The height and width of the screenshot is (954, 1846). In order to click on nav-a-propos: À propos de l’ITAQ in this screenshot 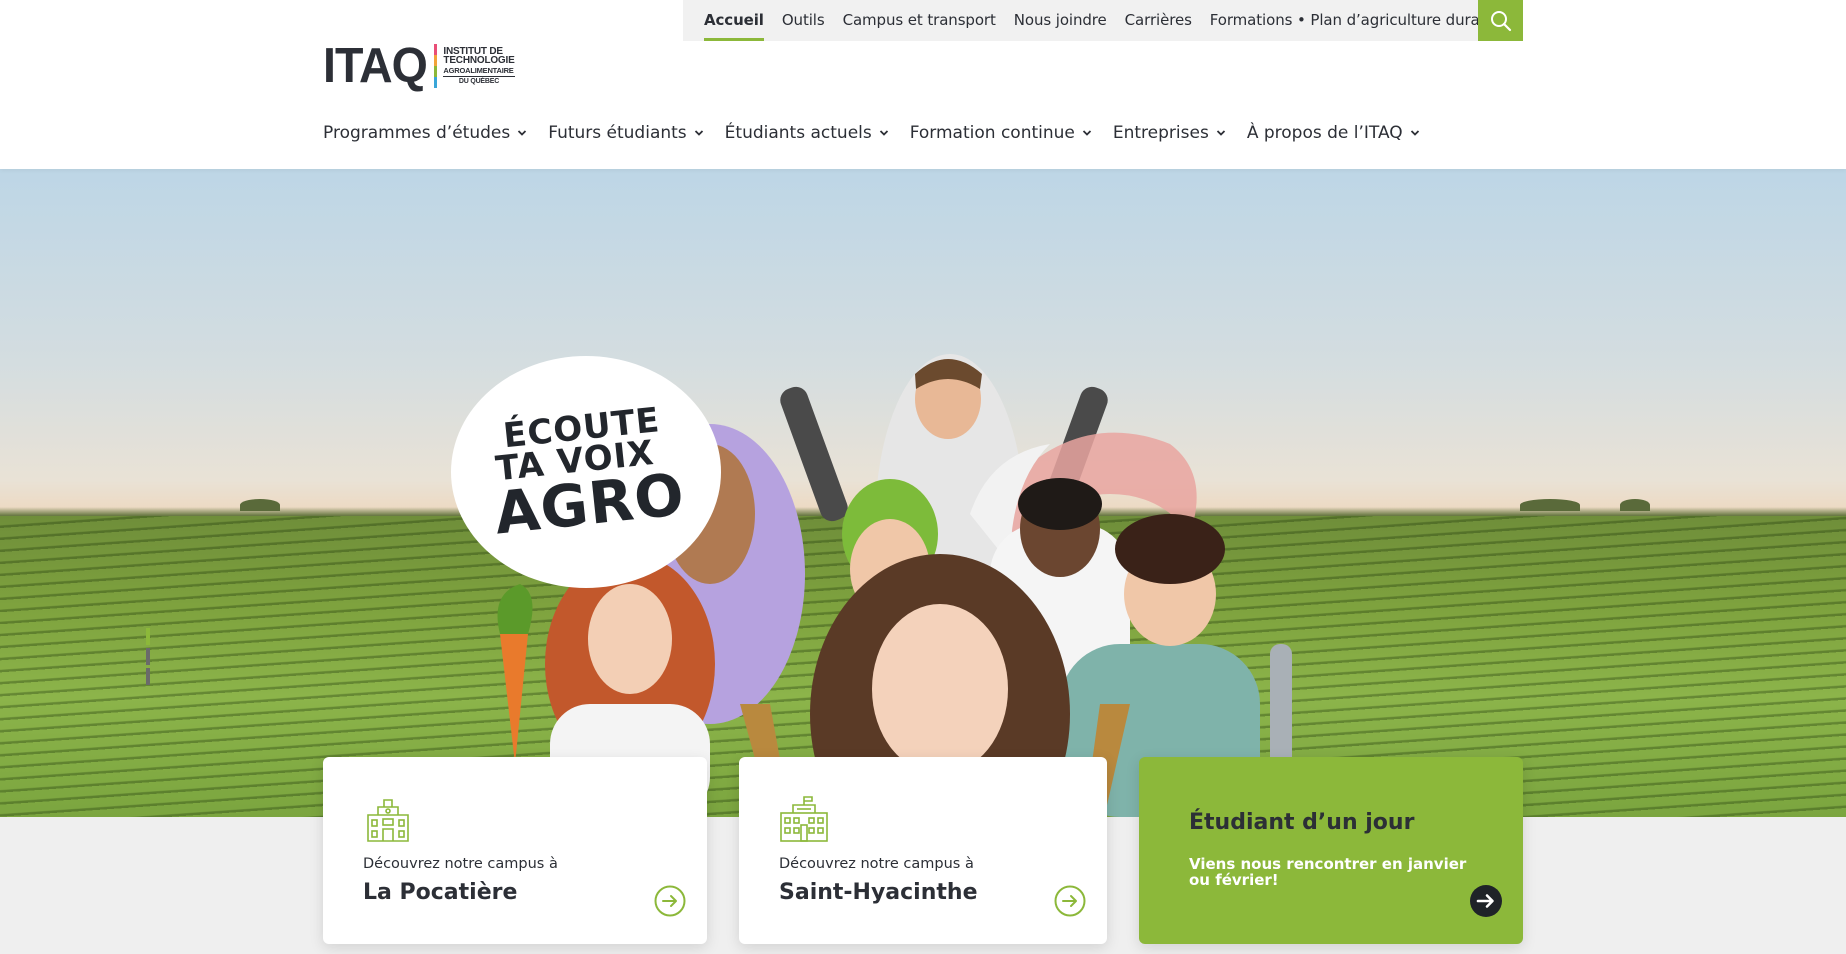, I will do `click(1333, 133)`.